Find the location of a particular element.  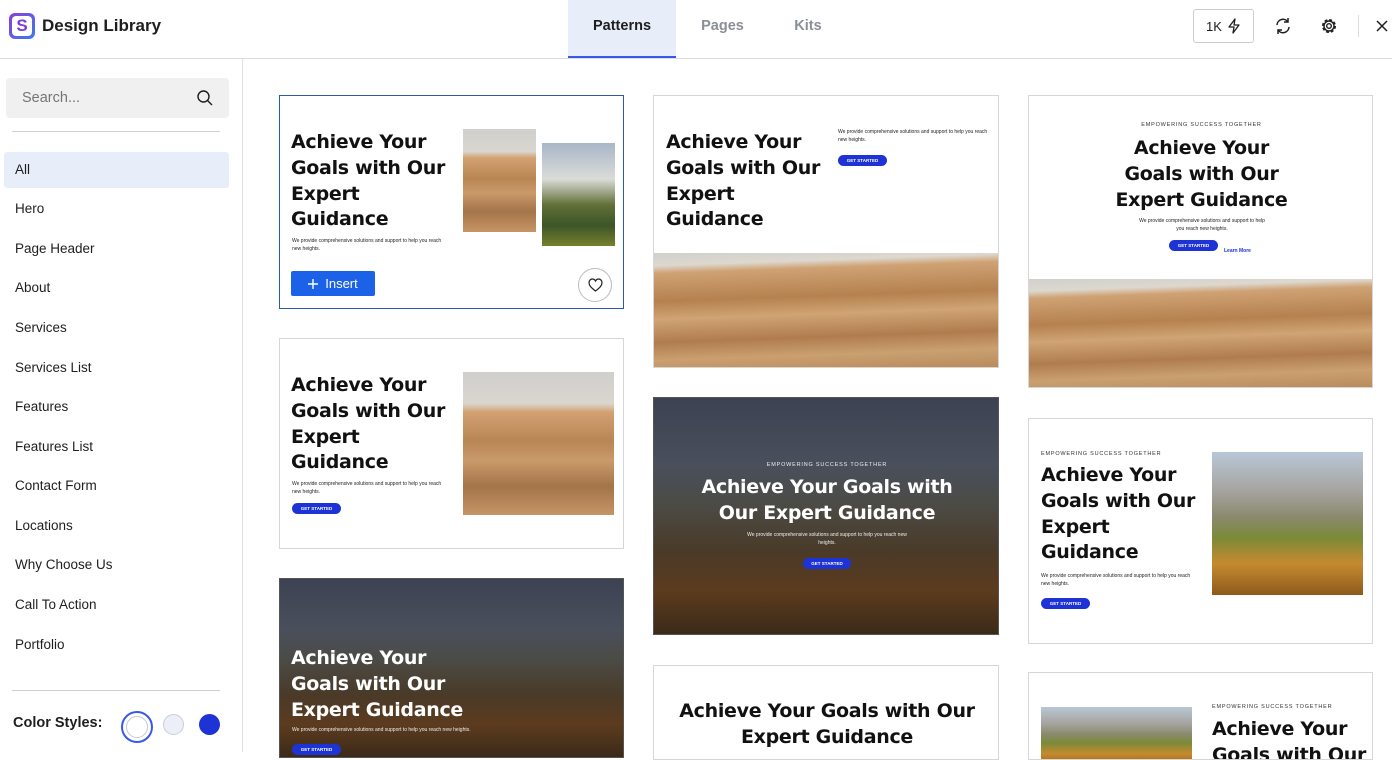

category-page-header: Page Header is located at coordinates (116, 249).